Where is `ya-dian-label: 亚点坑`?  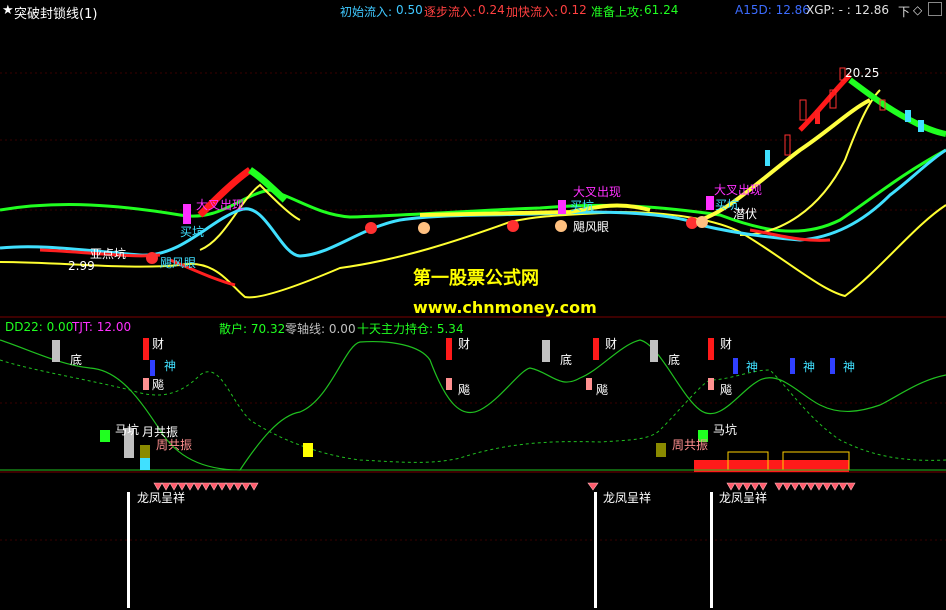 ya-dian-label: 亚点坑 is located at coordinates (108, 254).